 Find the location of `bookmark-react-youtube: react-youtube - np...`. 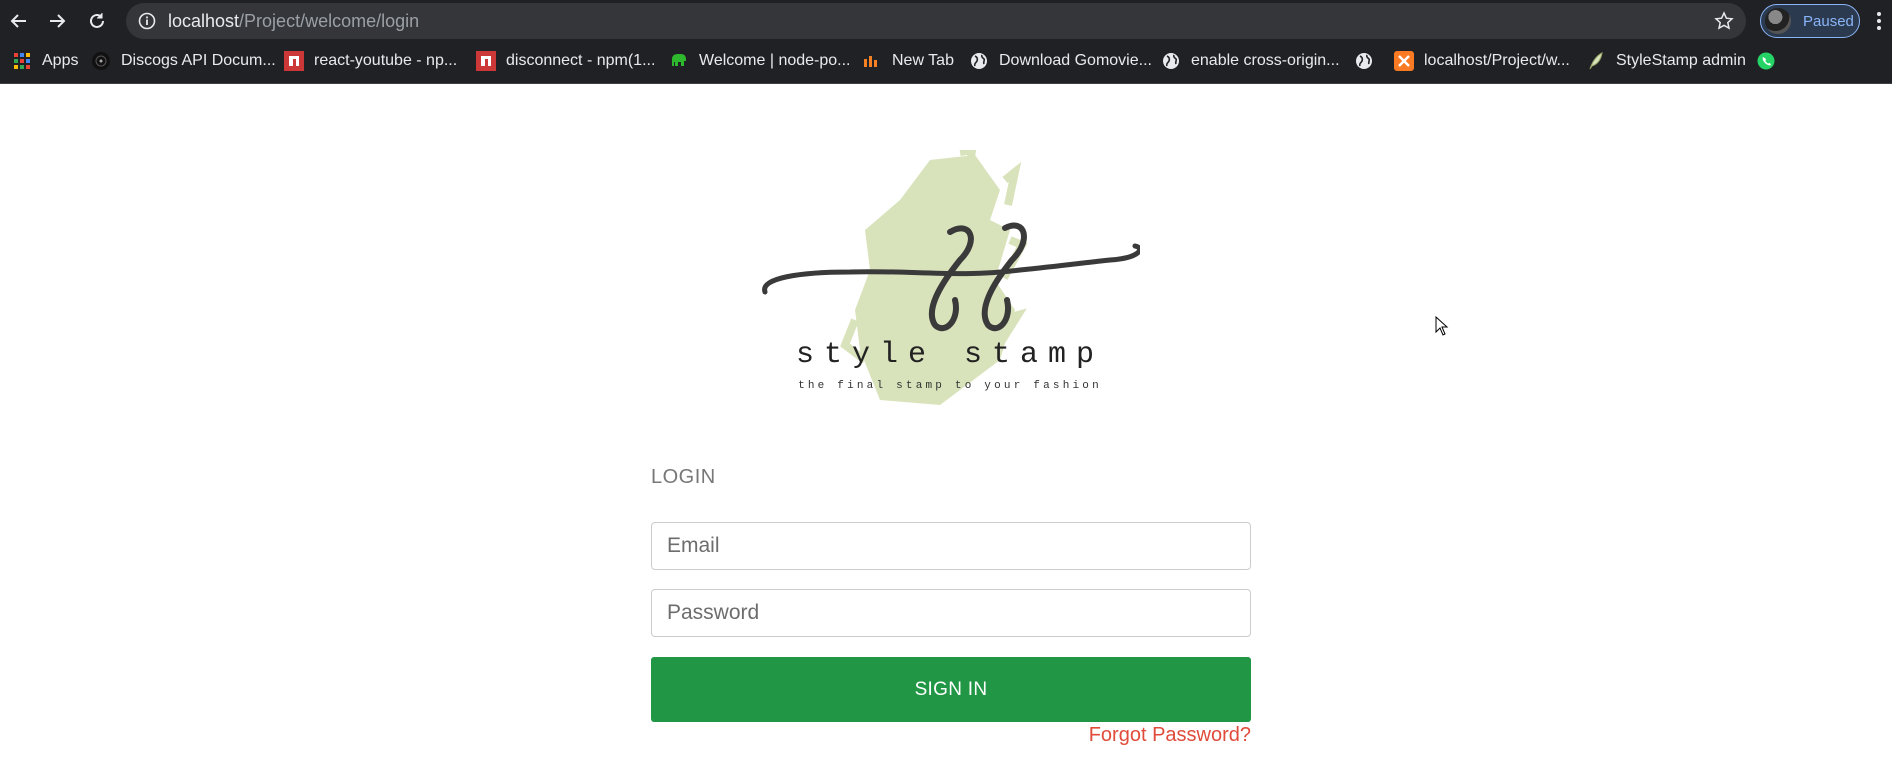

bookmark-react-youtube: react-youtube - np... is located at coordinates (370, 61).